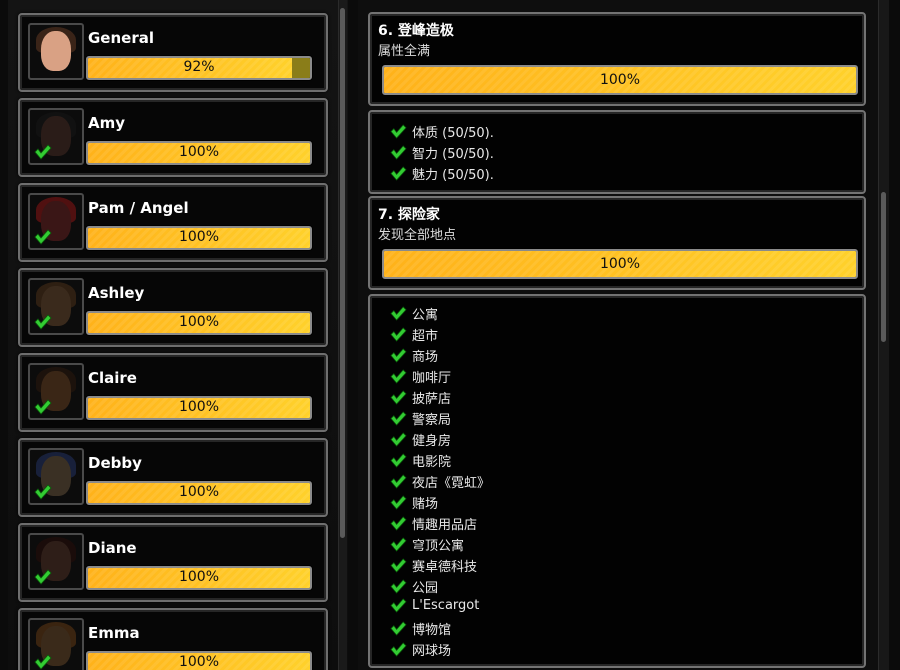 This screenshot has width=900, height=670. What do you see at coordinates (138, 208) in the screenshot?
I see `character-name: Pam / Angel` at bounding box center [138, 208].